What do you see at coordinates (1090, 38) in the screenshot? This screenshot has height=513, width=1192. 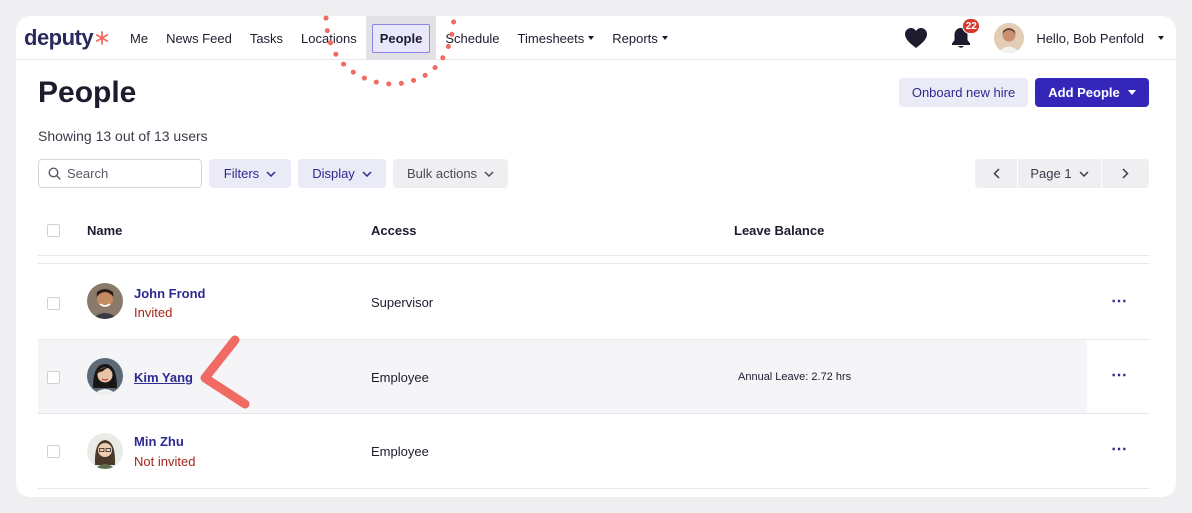 I see `user-greeting: Hello, Bob Penfold` at bounding box center [1090, 38].